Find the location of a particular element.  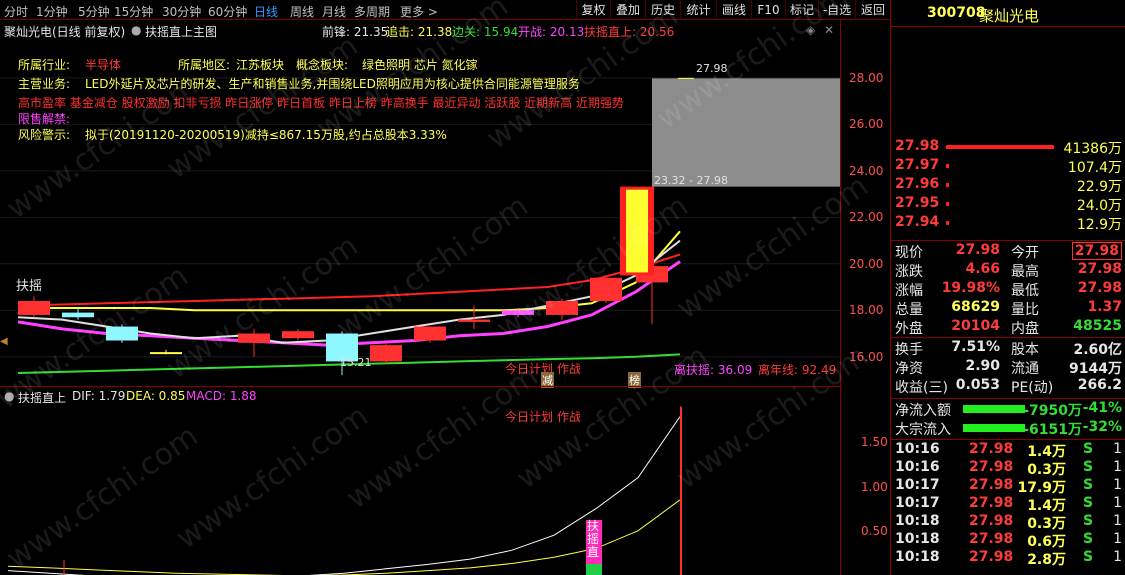

settings-icon: ◈ is located at coordinates (810, 30).